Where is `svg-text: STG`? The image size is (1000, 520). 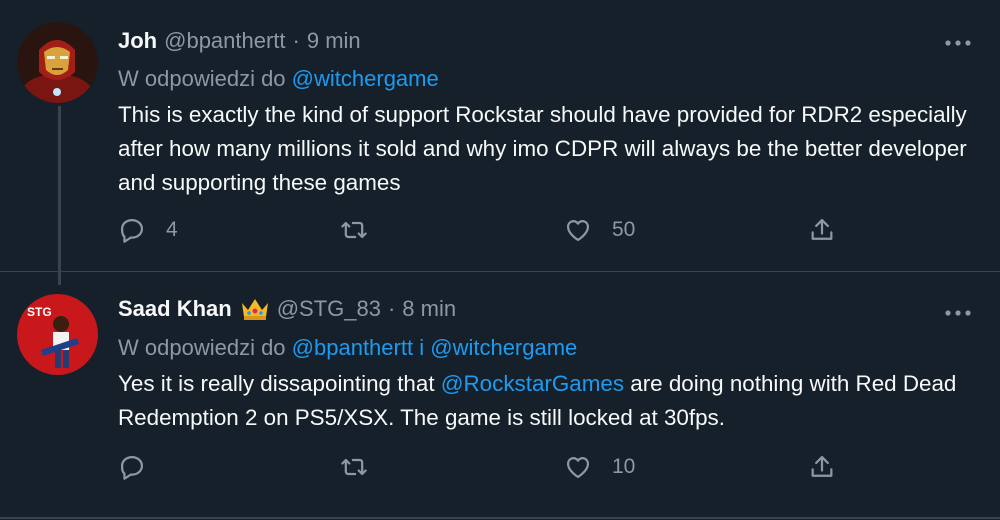
svg-text: STG is located at coordinates (39, 312).